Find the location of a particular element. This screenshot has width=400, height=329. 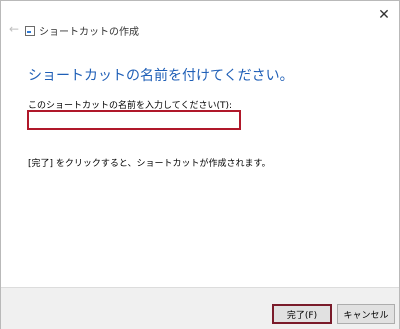

close-button: ✕ is located at coordinates (384, 15).